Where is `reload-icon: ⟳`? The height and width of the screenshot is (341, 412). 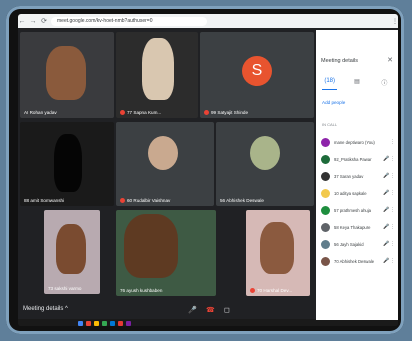 reload-icon: ⟳ is located at coordinates (44, 21).